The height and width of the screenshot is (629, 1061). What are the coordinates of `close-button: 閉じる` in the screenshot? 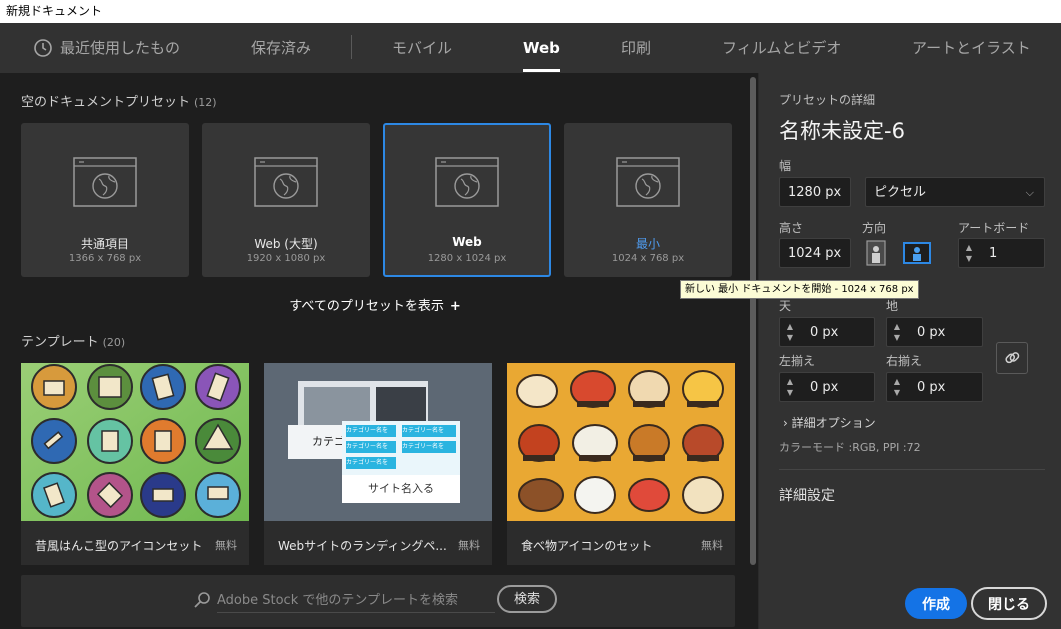 It's located at (1009, 603).